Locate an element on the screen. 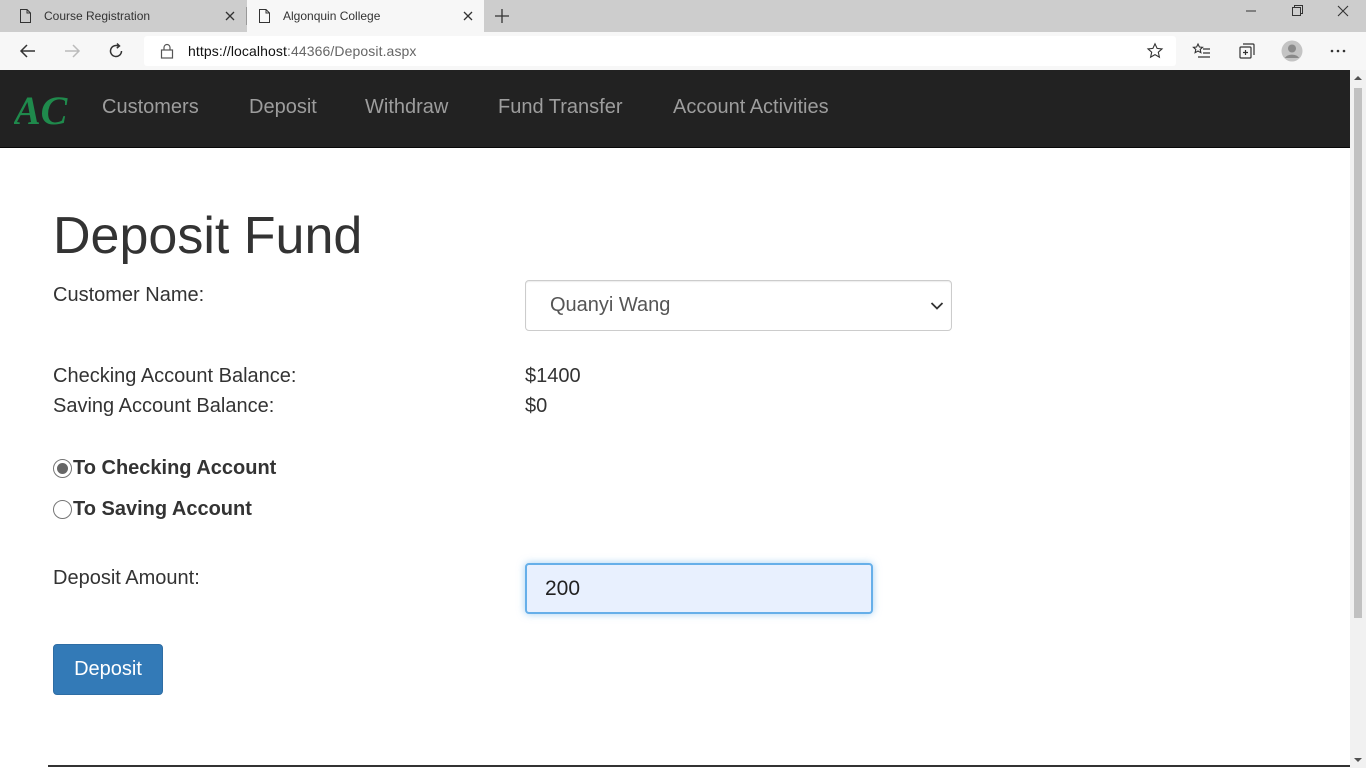  scroll-down-arrow-icon is located at coordinates (1358, 760).